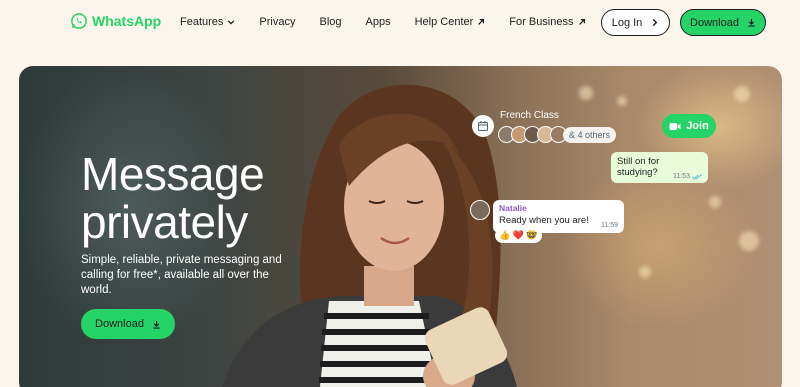 Image resolution: width=800 pixels, height=387 pixels. I want to click on nav-item-for-business: For Business, so click(547, 22).